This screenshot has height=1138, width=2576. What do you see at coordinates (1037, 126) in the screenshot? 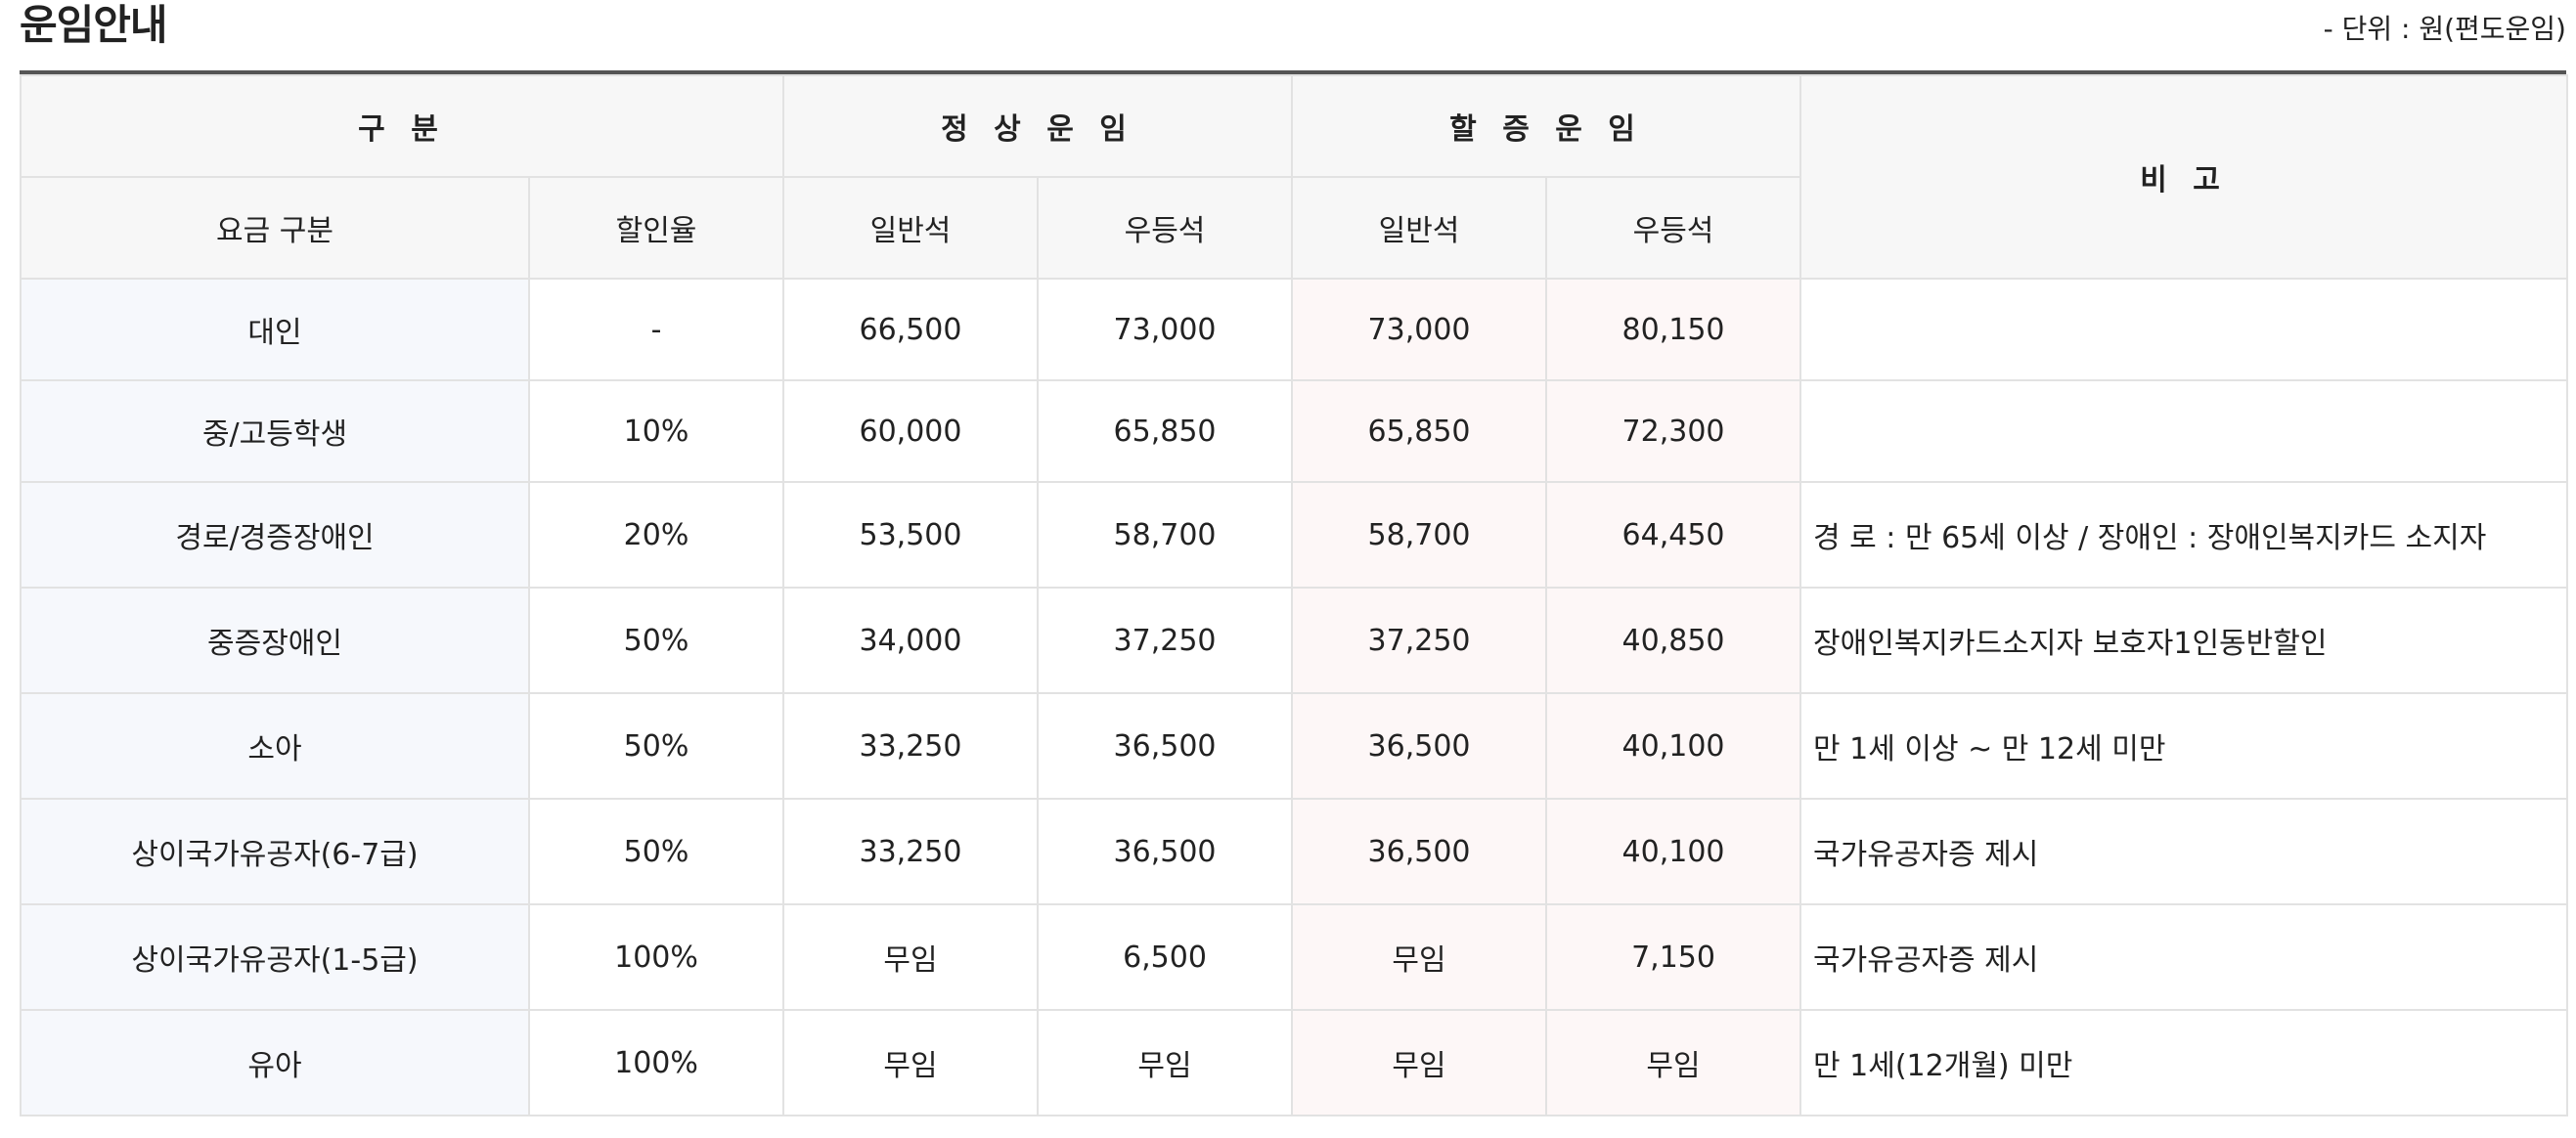
I see `header-normal-fare: 정 상 운 임` at bounding box center [1037, 126].